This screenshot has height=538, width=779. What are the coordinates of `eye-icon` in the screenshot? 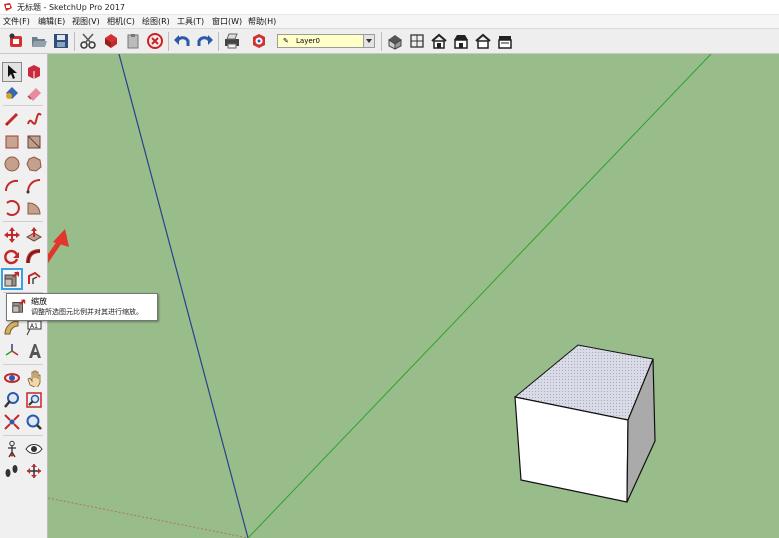 It's located at (34, 449).